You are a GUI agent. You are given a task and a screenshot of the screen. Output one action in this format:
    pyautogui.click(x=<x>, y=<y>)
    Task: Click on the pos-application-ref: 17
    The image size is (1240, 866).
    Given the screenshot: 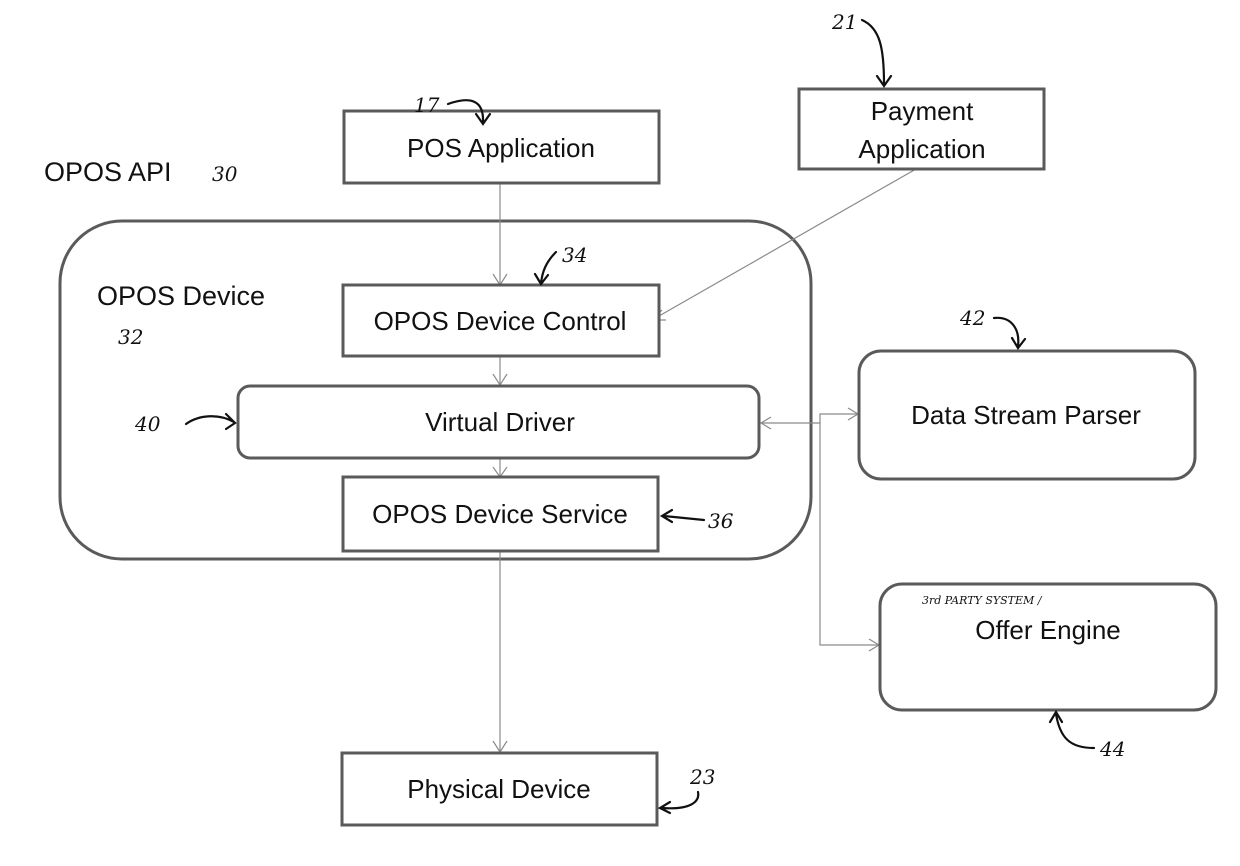 What is the action you would take?
    pyautogui.click(x=427, y=105)
    